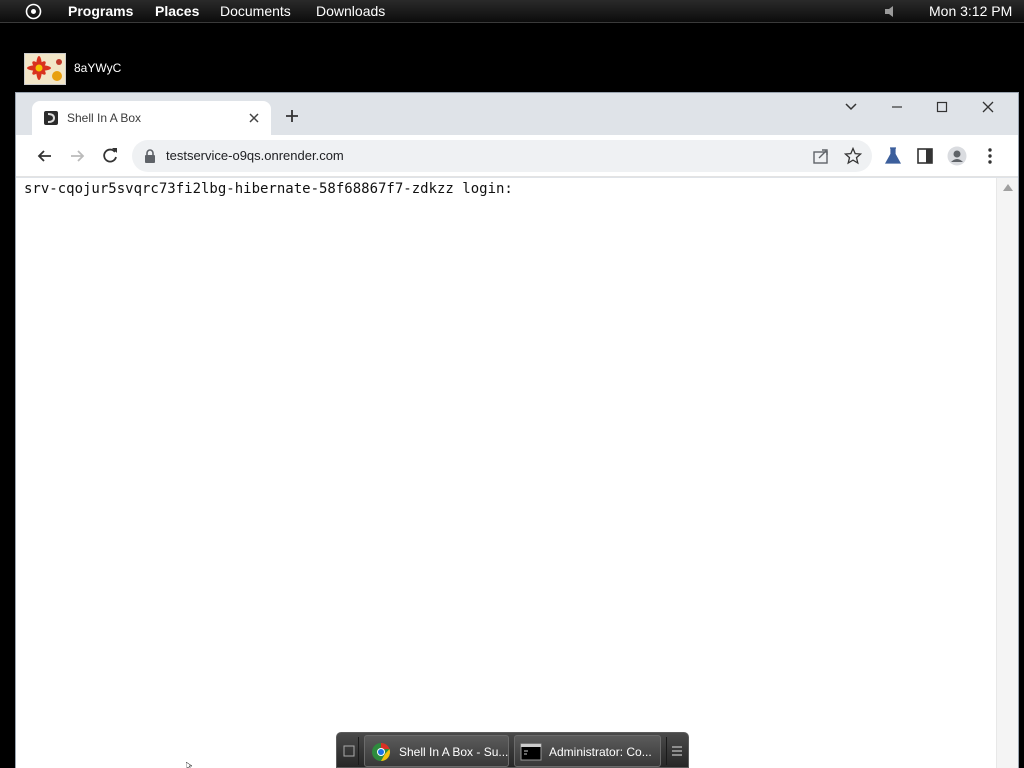 The width and height of the screenshot is (1024, 768). Describe the element at coordinates (897, 107) in the screenshot. I see `minimize-icon` at that location.